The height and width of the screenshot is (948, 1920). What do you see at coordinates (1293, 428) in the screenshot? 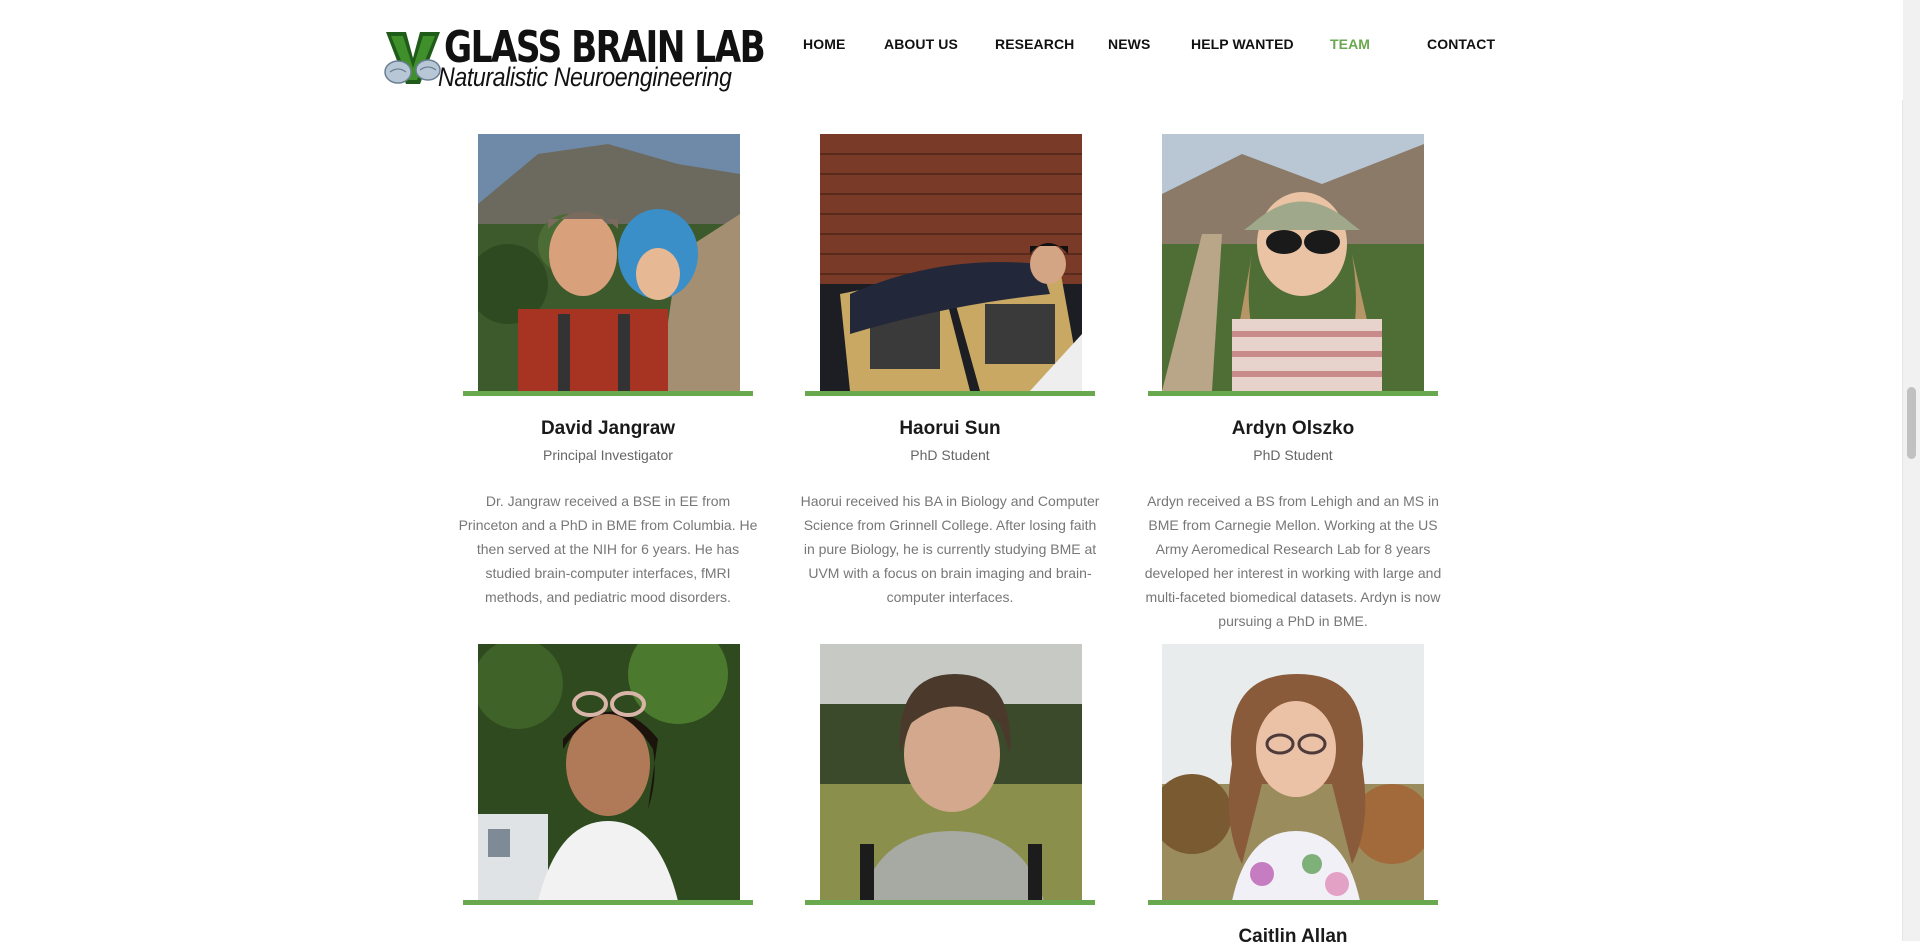
I see `member-name: Ardyn Olszko` at bounding box center [1293, 428].